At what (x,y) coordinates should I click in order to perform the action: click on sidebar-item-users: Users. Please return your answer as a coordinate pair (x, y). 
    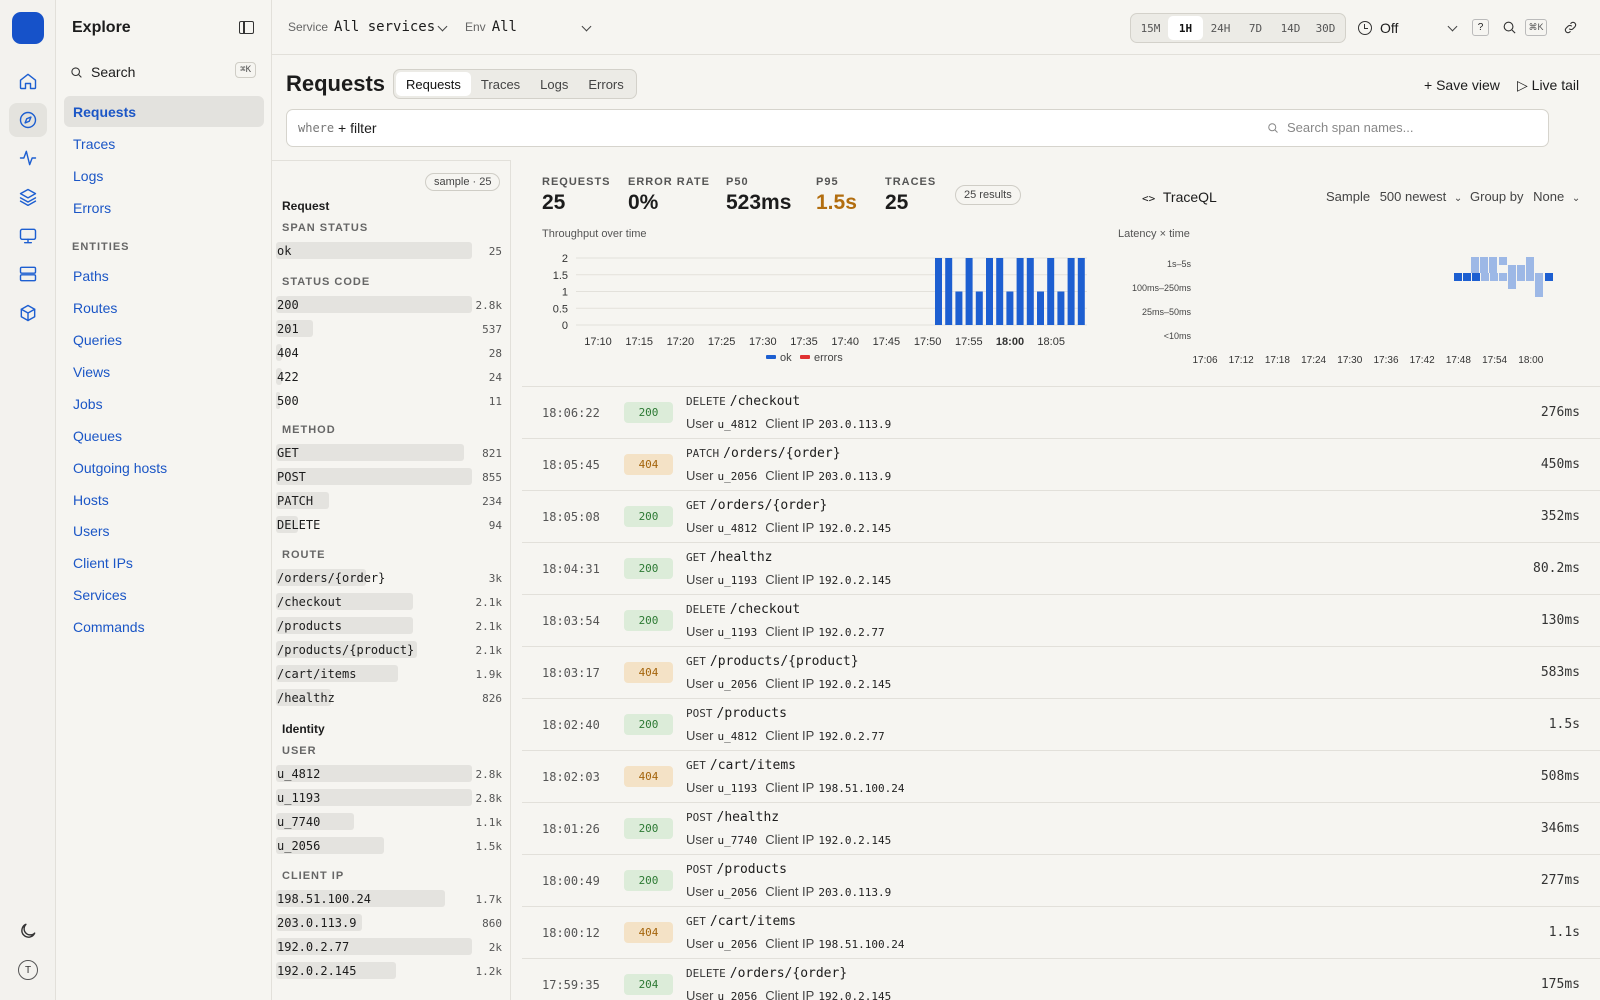
    Looking at the image, I should click on (164, 530).